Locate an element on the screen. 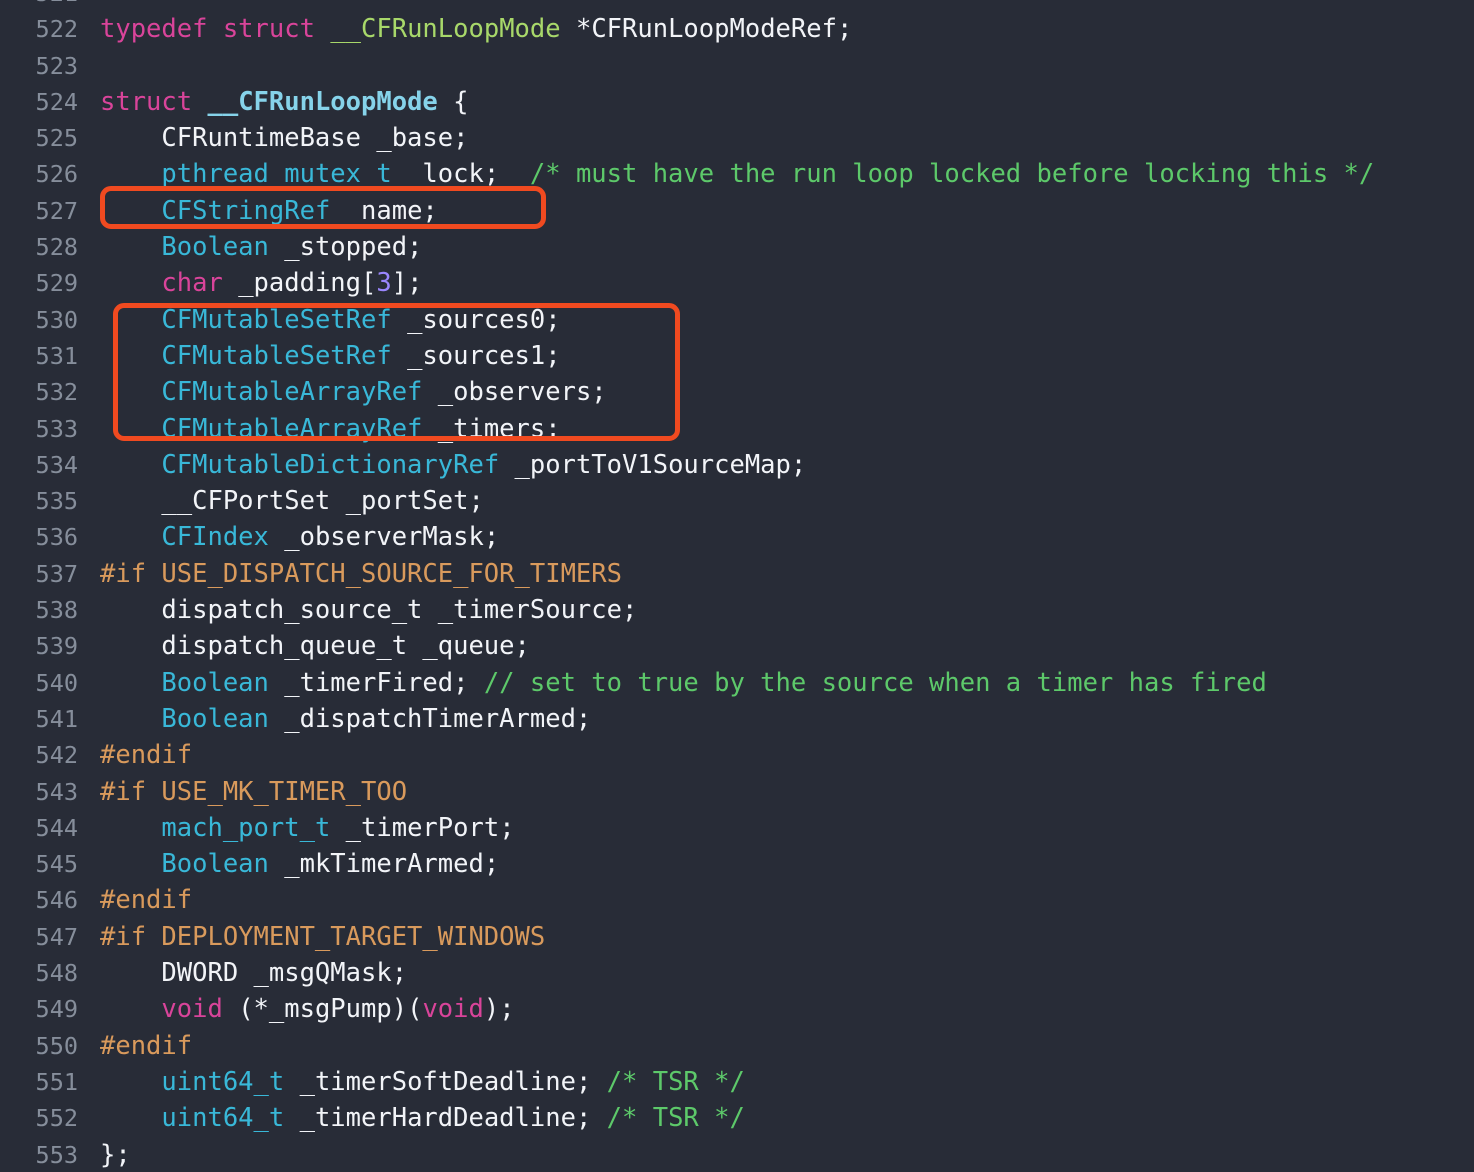 This screenshot has width=1474, height=1172. code-line: 539 dispatch_queue_t _queue; is located at coordinates (737, 646).